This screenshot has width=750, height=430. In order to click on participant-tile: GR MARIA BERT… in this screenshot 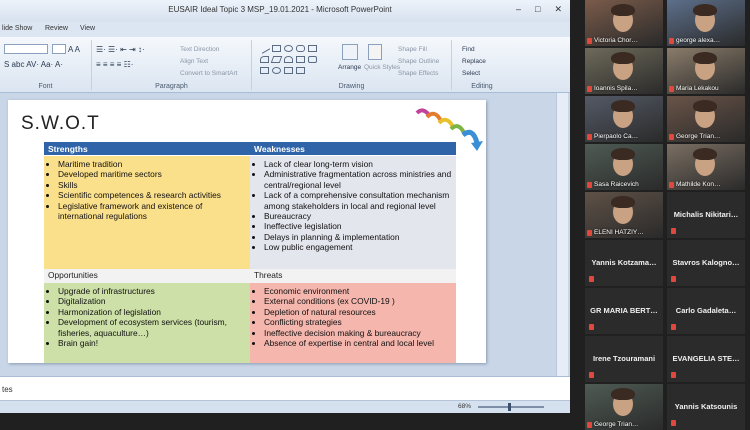, I will do `click(624, 311)`.